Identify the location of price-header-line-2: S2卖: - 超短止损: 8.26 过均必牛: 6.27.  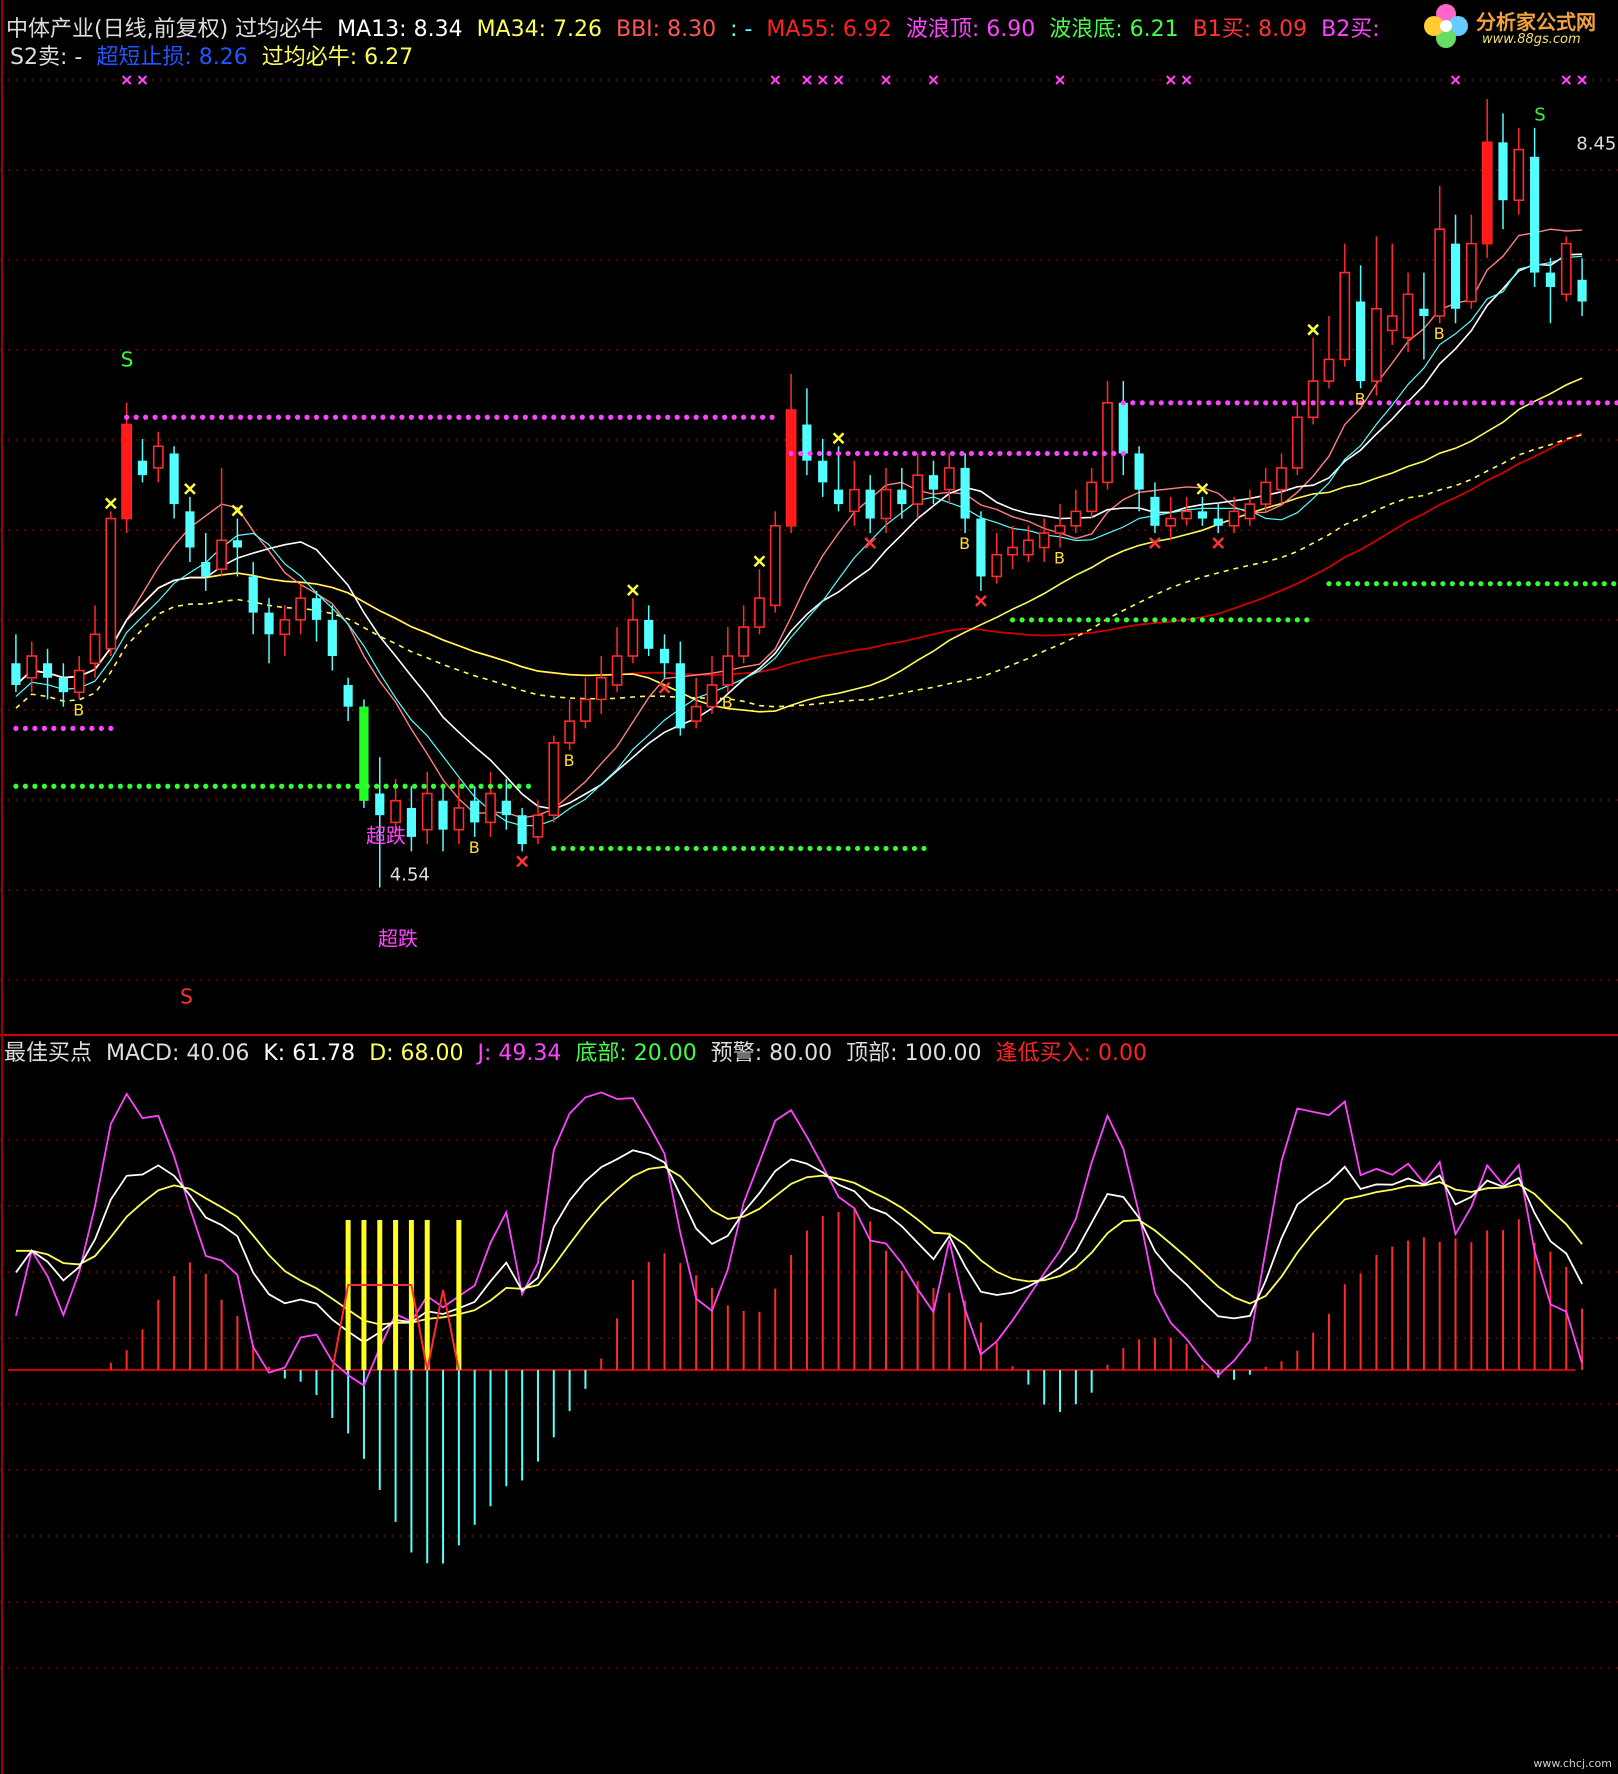
(211, 57).